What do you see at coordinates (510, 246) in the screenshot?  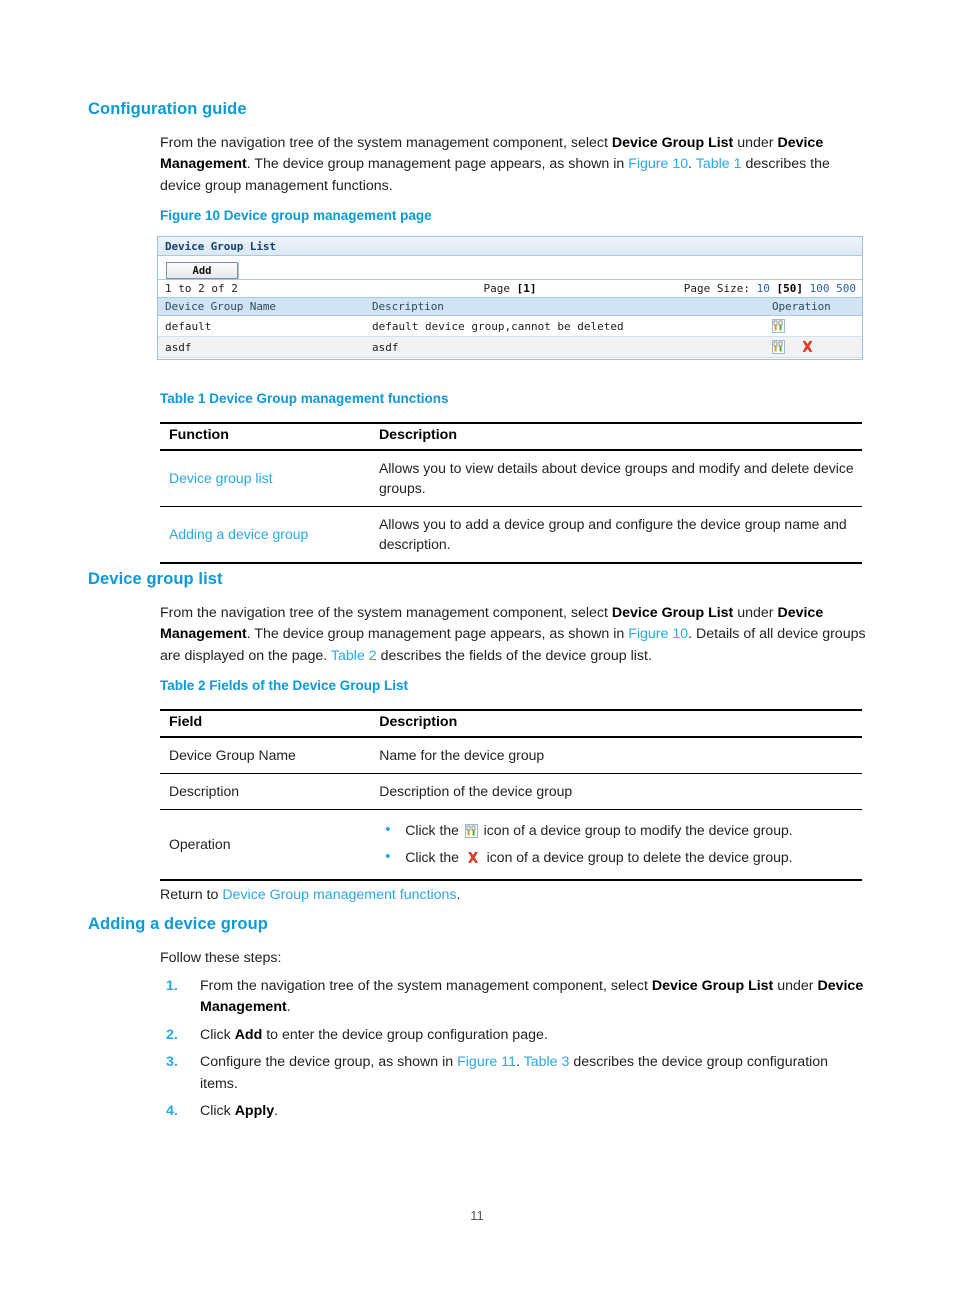 I see `panel-title-device-group-list: Device Group List` at bounding box center [510, 246].